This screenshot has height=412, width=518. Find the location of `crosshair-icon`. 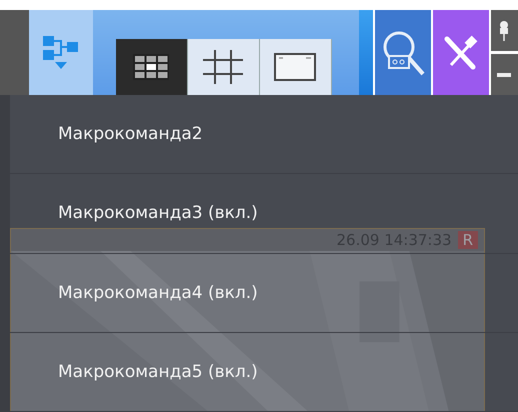

crosshair-icon is located at coordinates (223, 67).